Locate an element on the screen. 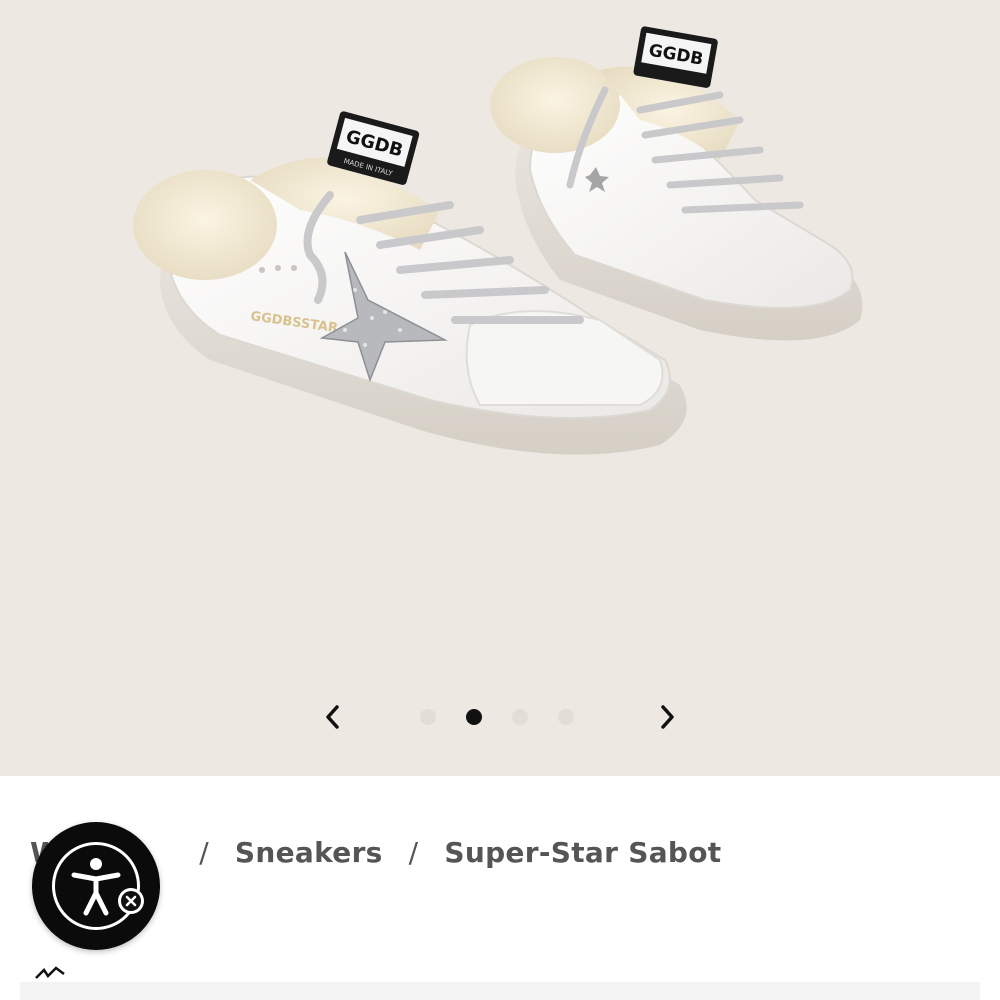  accessibility-ring is located at coordinates (96, 886).